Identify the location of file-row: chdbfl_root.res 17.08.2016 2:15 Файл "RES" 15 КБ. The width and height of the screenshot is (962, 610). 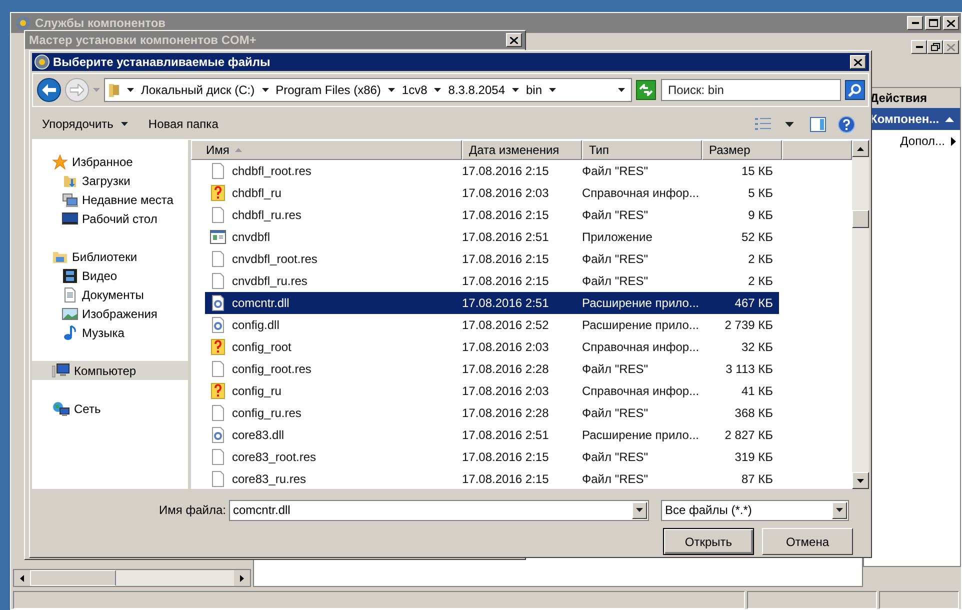
(492, 171).